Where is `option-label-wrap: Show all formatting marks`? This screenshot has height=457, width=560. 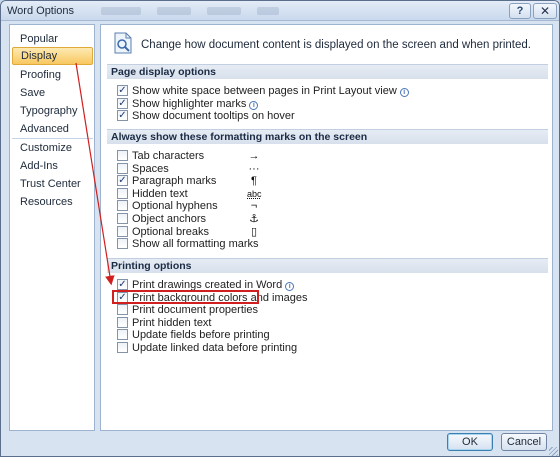
option-label-wrap: Show all formatting marks is located at coordinates (195, 244).